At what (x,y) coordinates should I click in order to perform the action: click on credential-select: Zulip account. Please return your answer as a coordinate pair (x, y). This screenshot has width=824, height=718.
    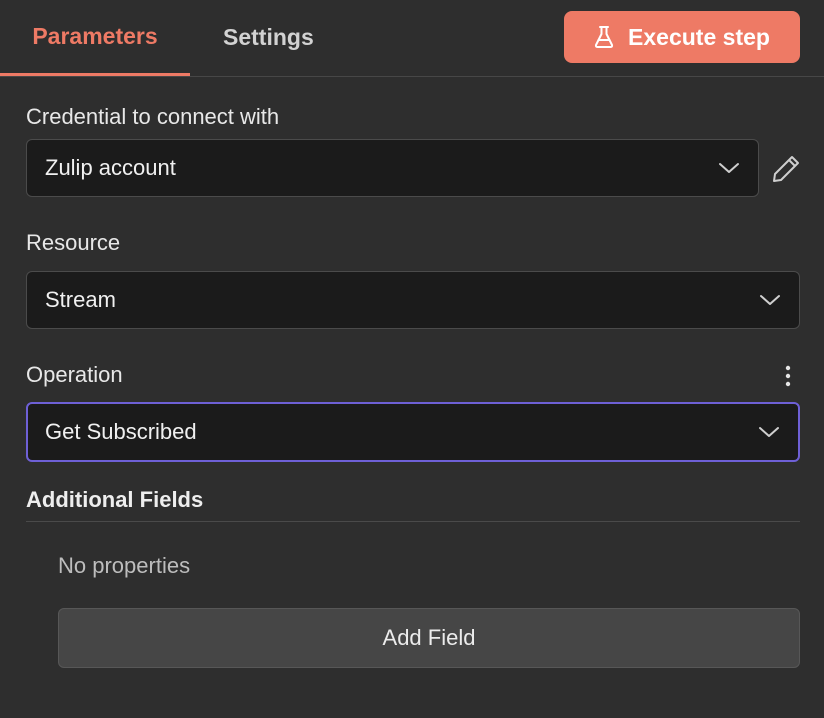
    Looking at the image, I should click on (392, 168).